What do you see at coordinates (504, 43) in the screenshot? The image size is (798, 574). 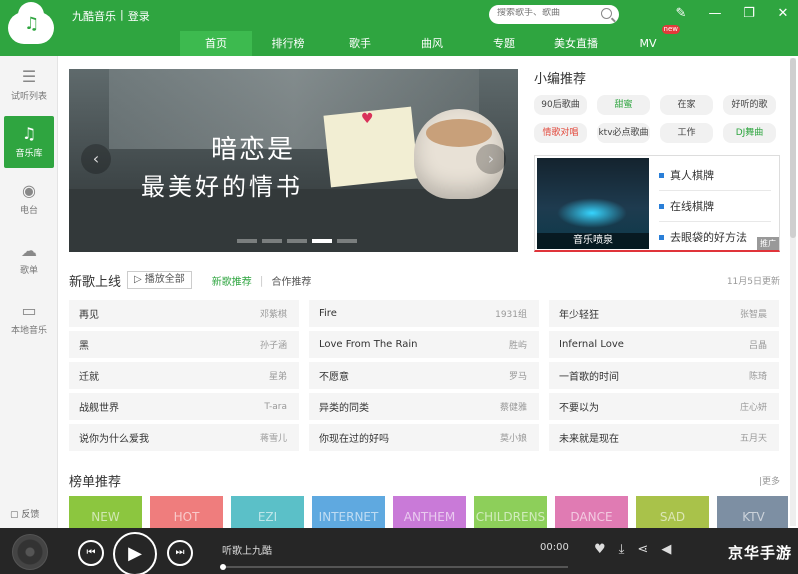 I see `tab-topics: 专题` at bounding box center [504, 43].